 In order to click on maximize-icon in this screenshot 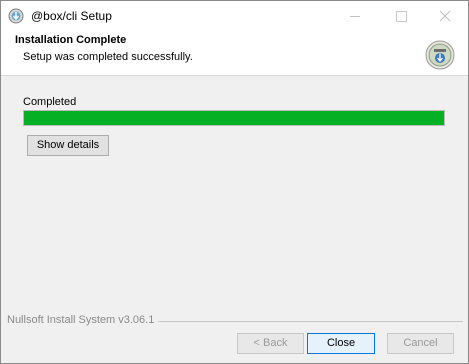, I will do `click(401, 16)`.